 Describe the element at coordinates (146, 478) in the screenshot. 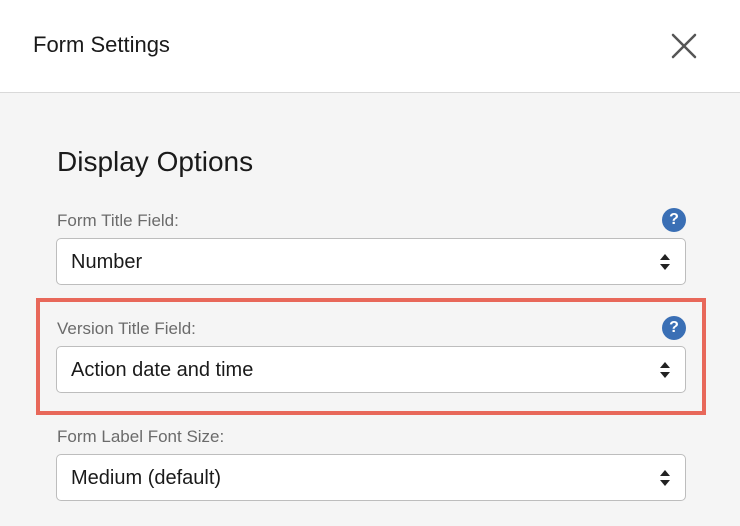

I see `form-label-font-size-value: Medium (default)` at that location.